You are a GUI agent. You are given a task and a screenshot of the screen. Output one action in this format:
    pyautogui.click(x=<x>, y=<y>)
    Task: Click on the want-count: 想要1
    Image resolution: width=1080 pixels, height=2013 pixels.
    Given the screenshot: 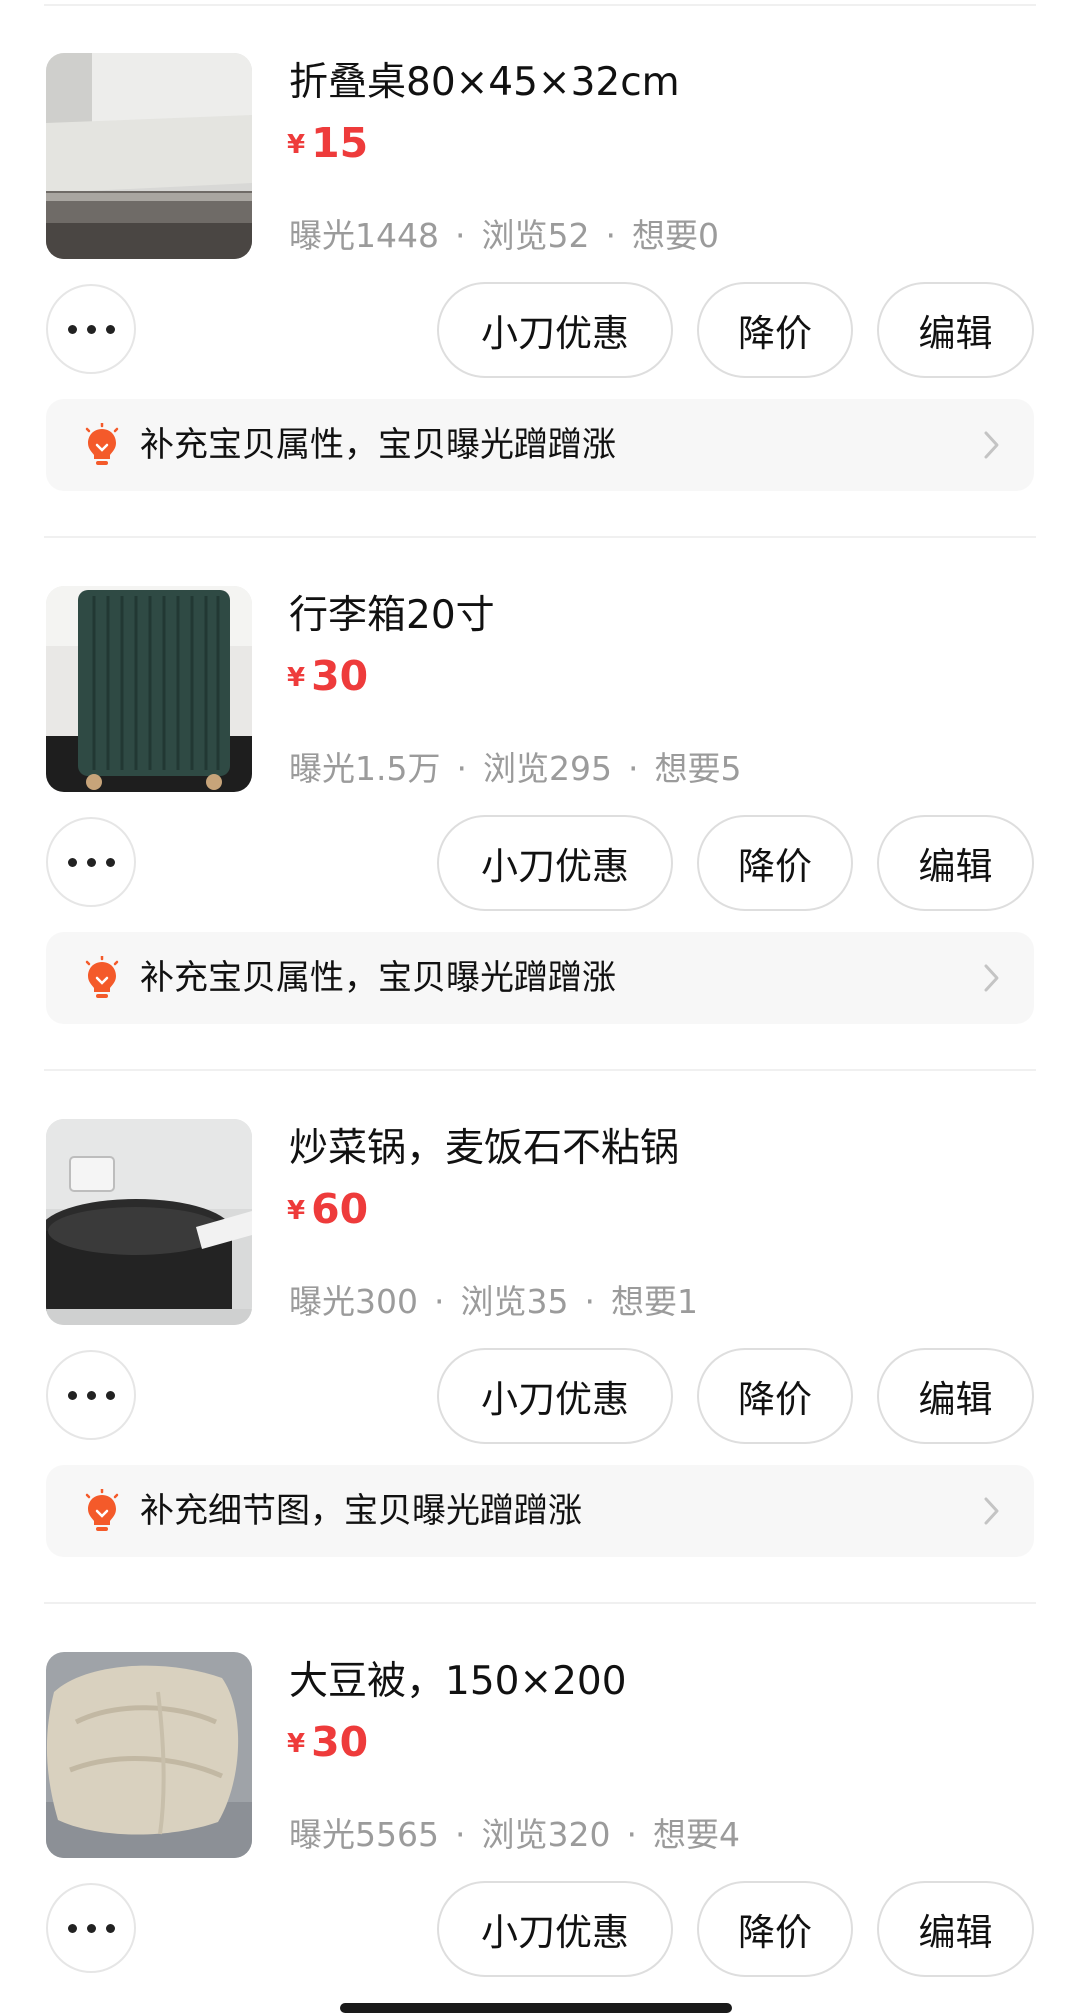 What is the action you would take?
    pyautogui.click(x=654, y=1301)
    